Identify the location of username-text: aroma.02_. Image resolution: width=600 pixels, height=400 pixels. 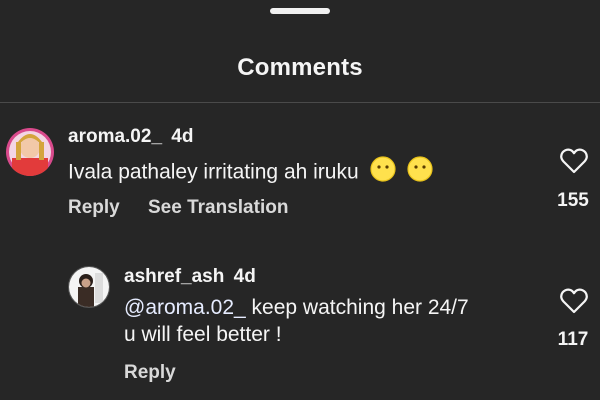
(115, 136).